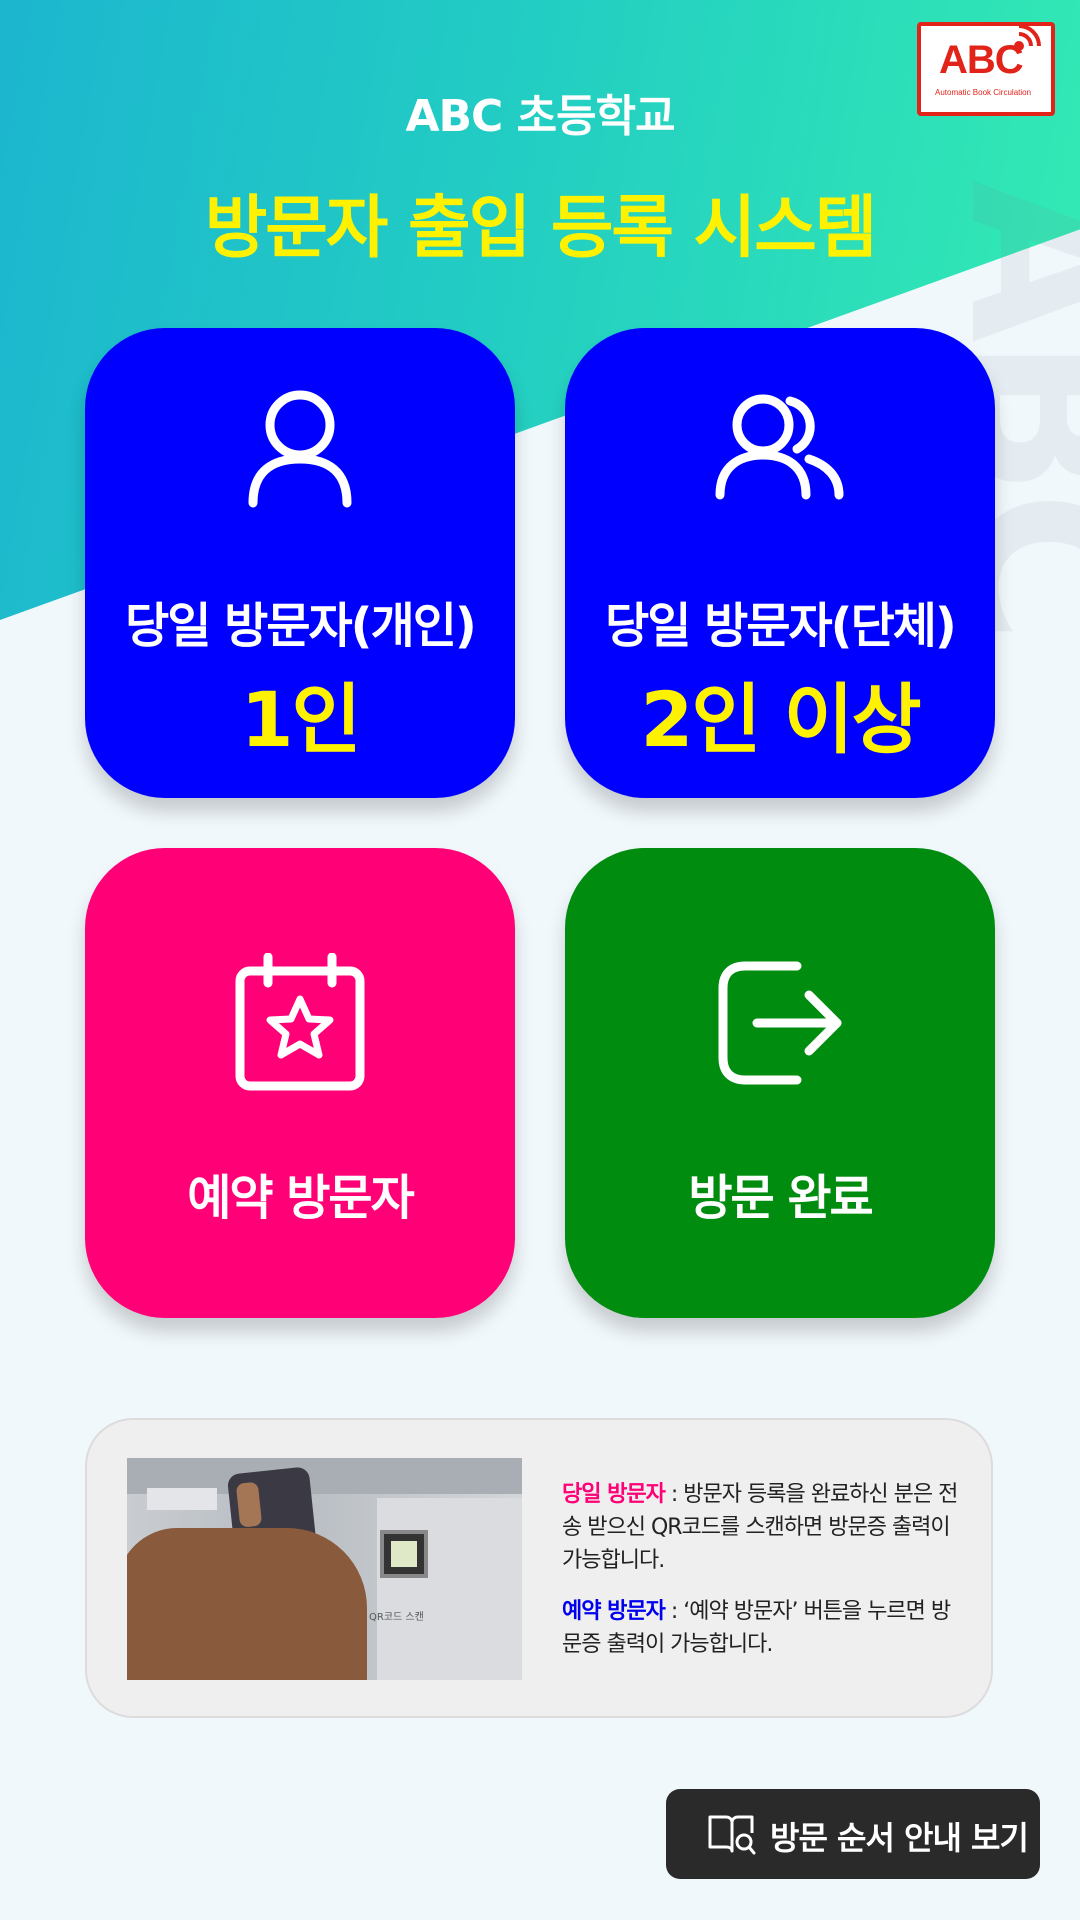  Describe the element at coordinates (614, 1611) in the screenshot. I see `reserved-key: 예약 방문자` at that location.